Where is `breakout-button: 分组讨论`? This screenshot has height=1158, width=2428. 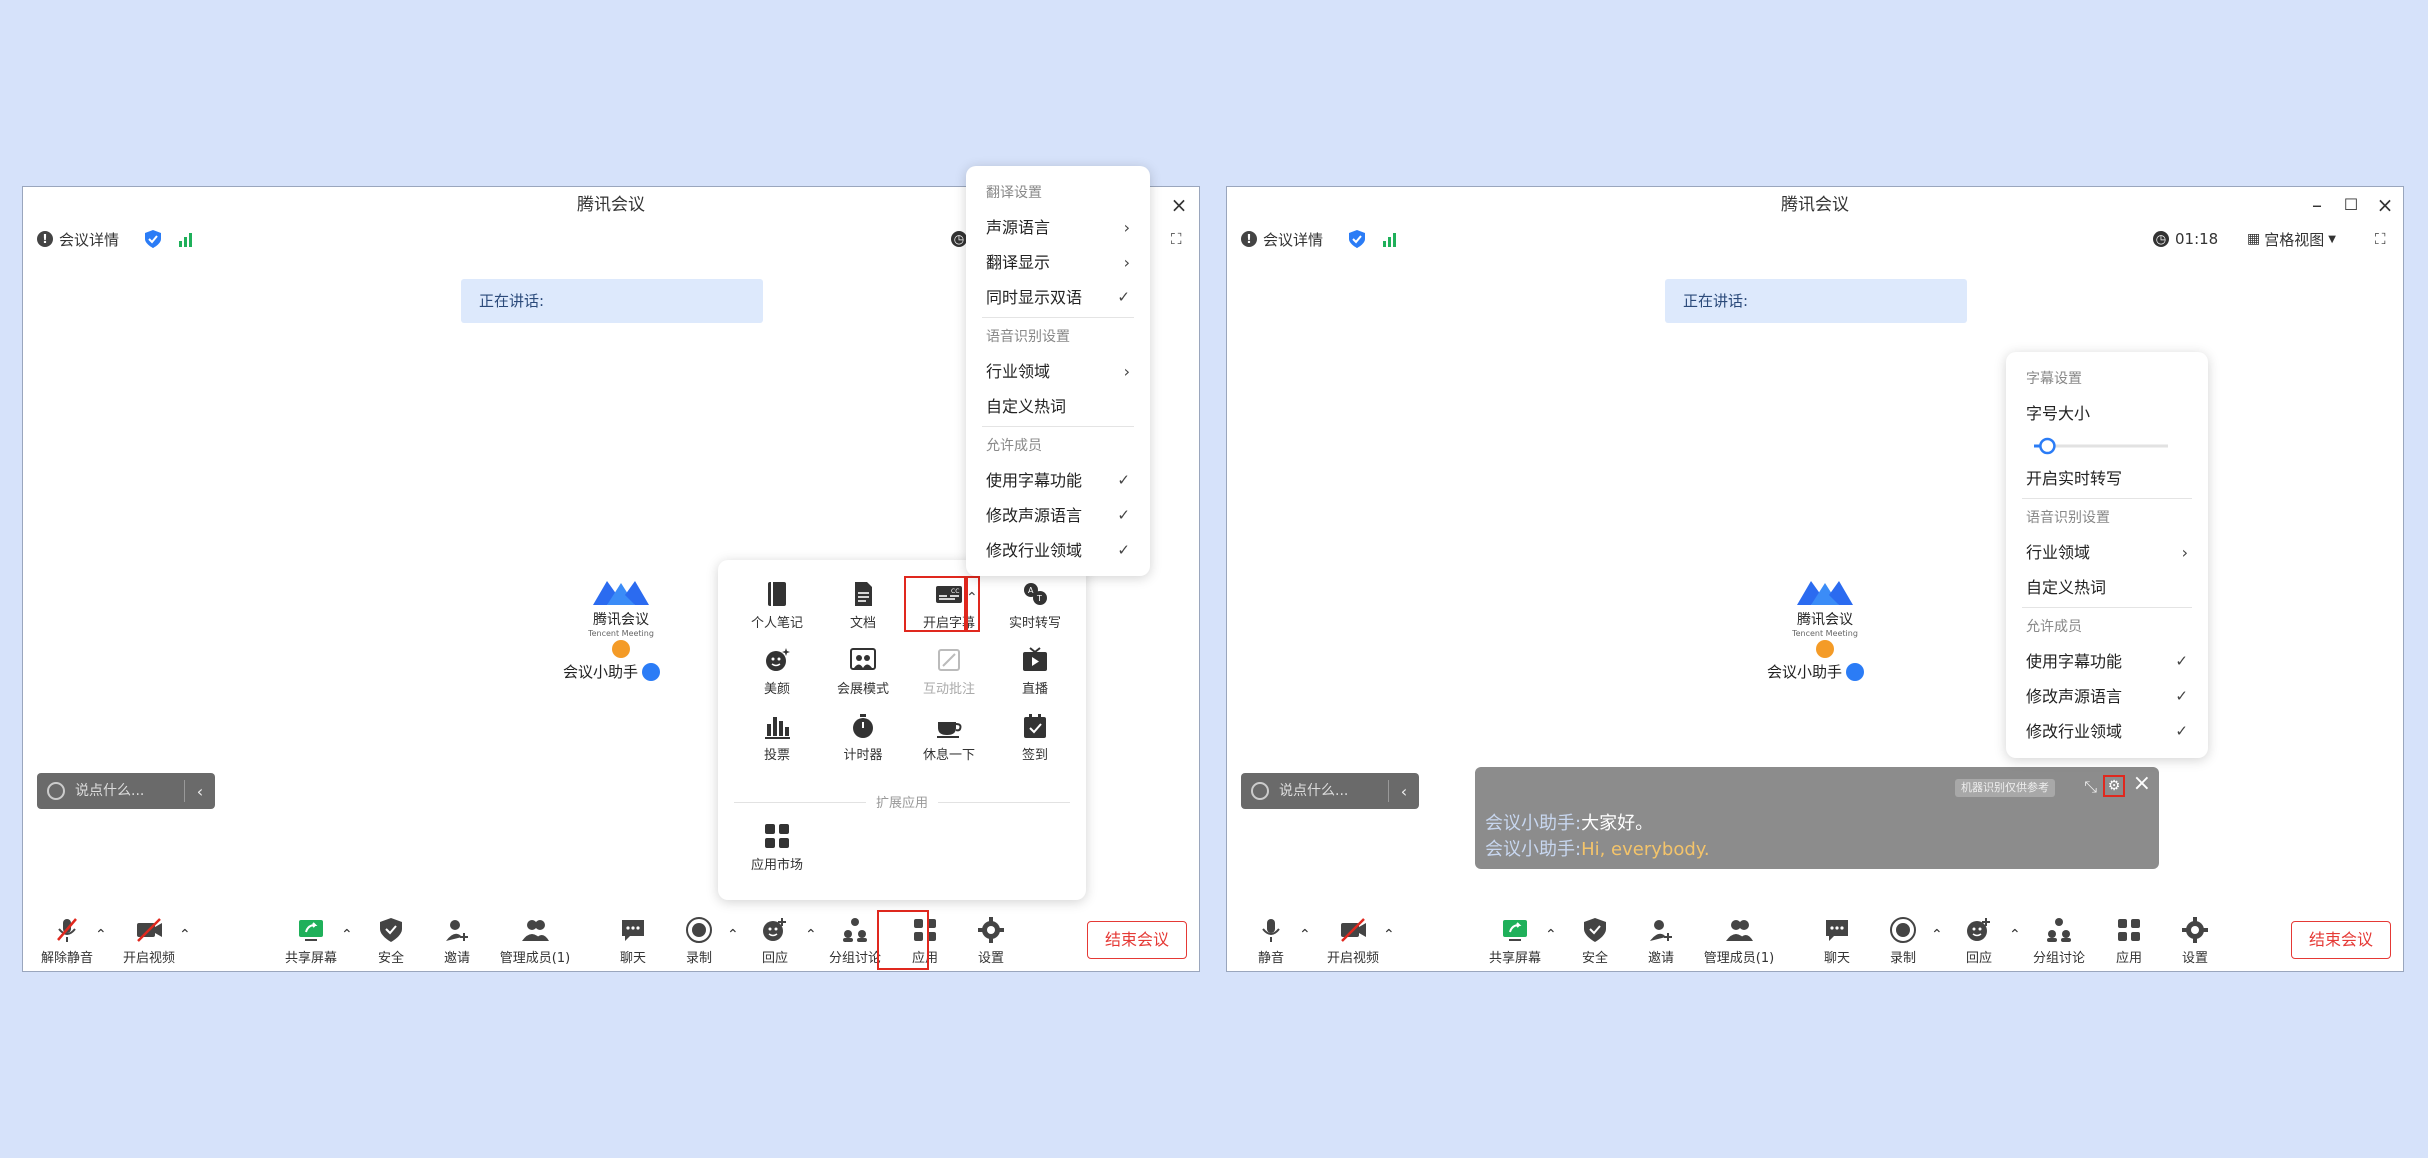 breakout-button: 分组讨论 is located at coordinates (2059, 940).